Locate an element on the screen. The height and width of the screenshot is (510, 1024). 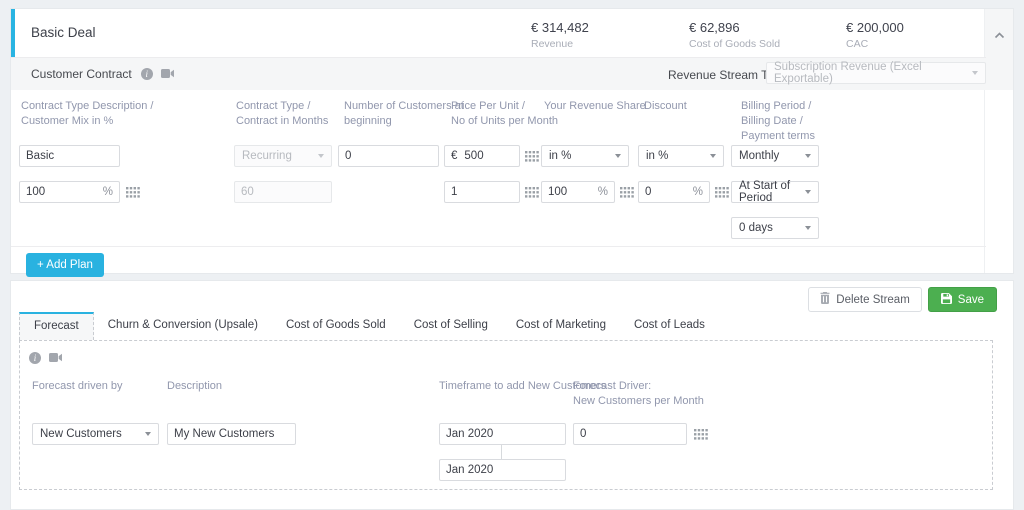
currency-prefix: € is located at coordinates (454, 156).